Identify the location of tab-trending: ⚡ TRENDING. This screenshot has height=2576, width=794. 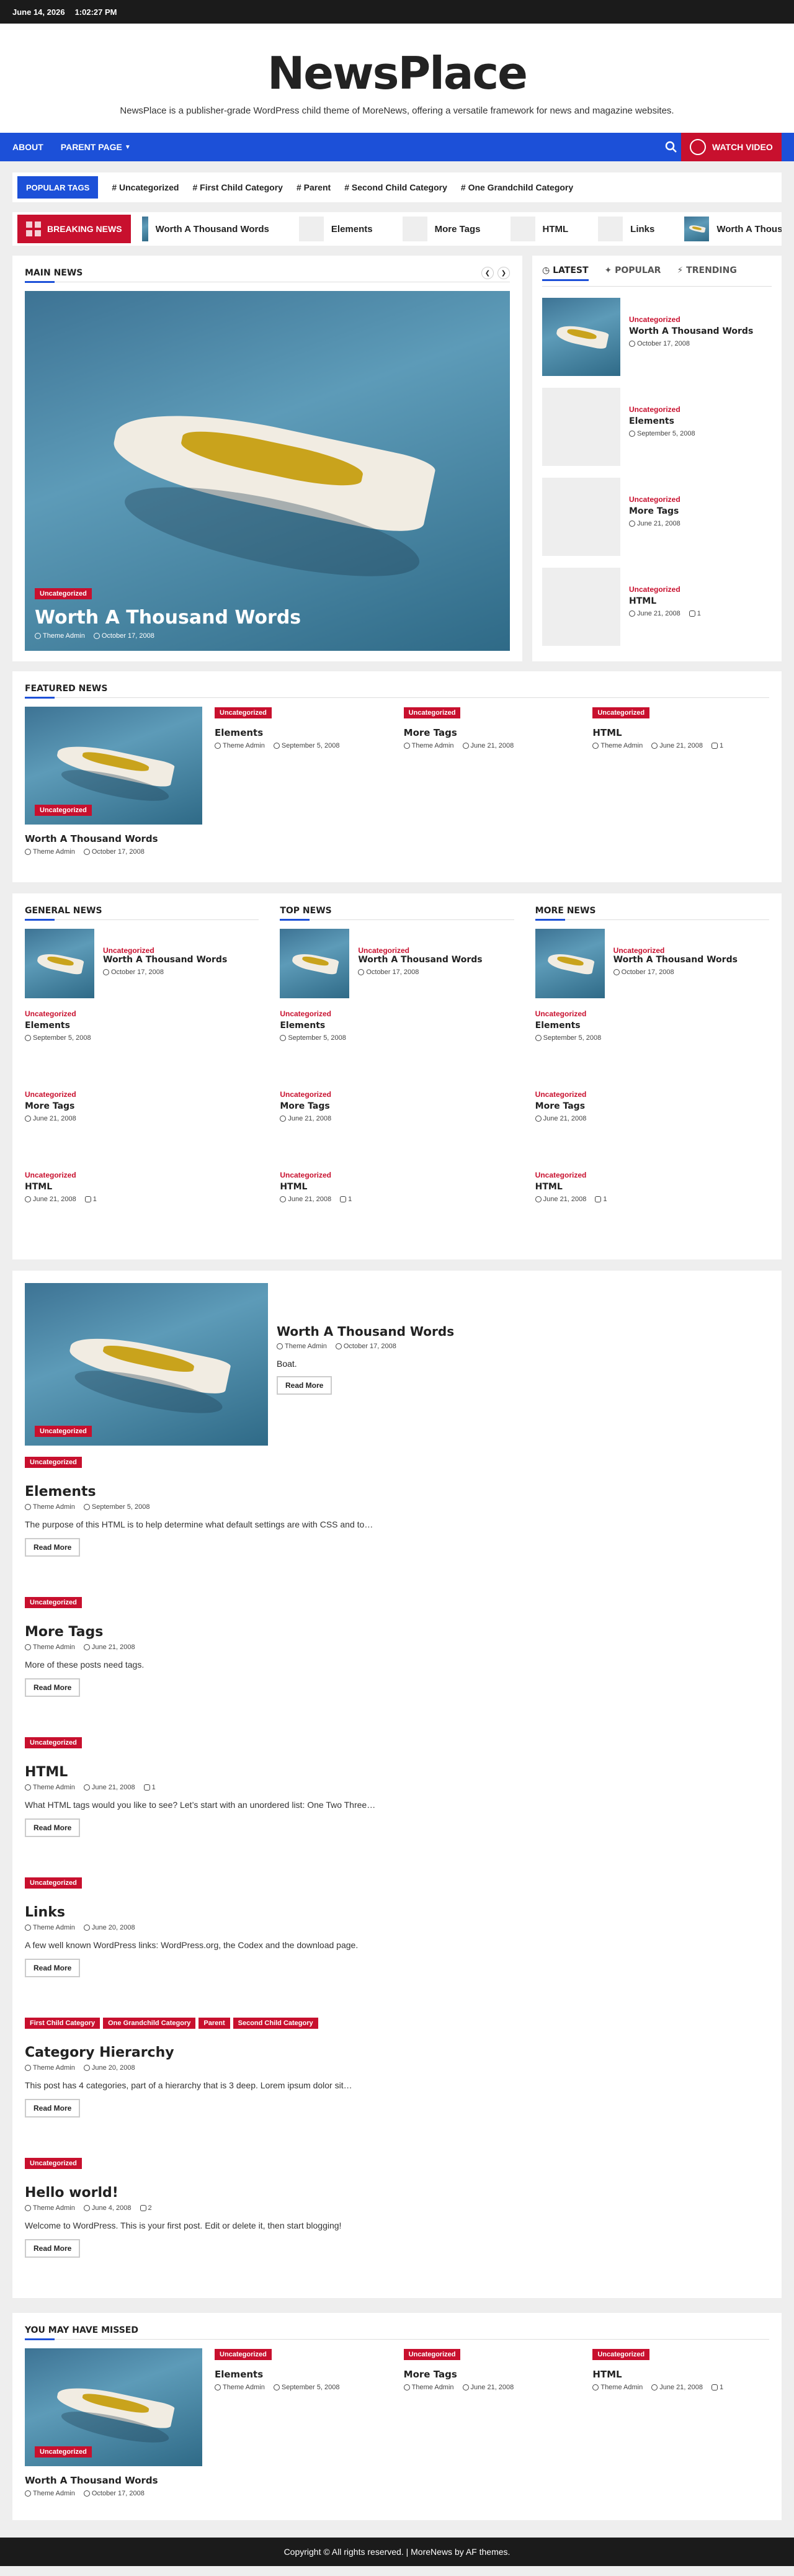
(707, 273).